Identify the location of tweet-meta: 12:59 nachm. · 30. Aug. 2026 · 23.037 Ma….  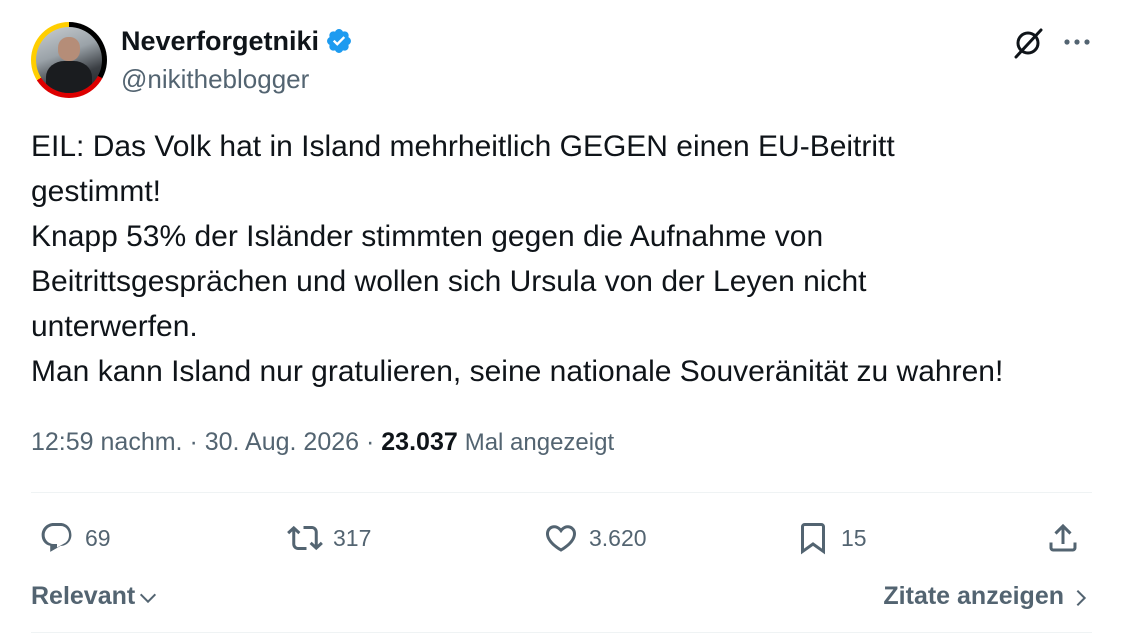
(322, 442).